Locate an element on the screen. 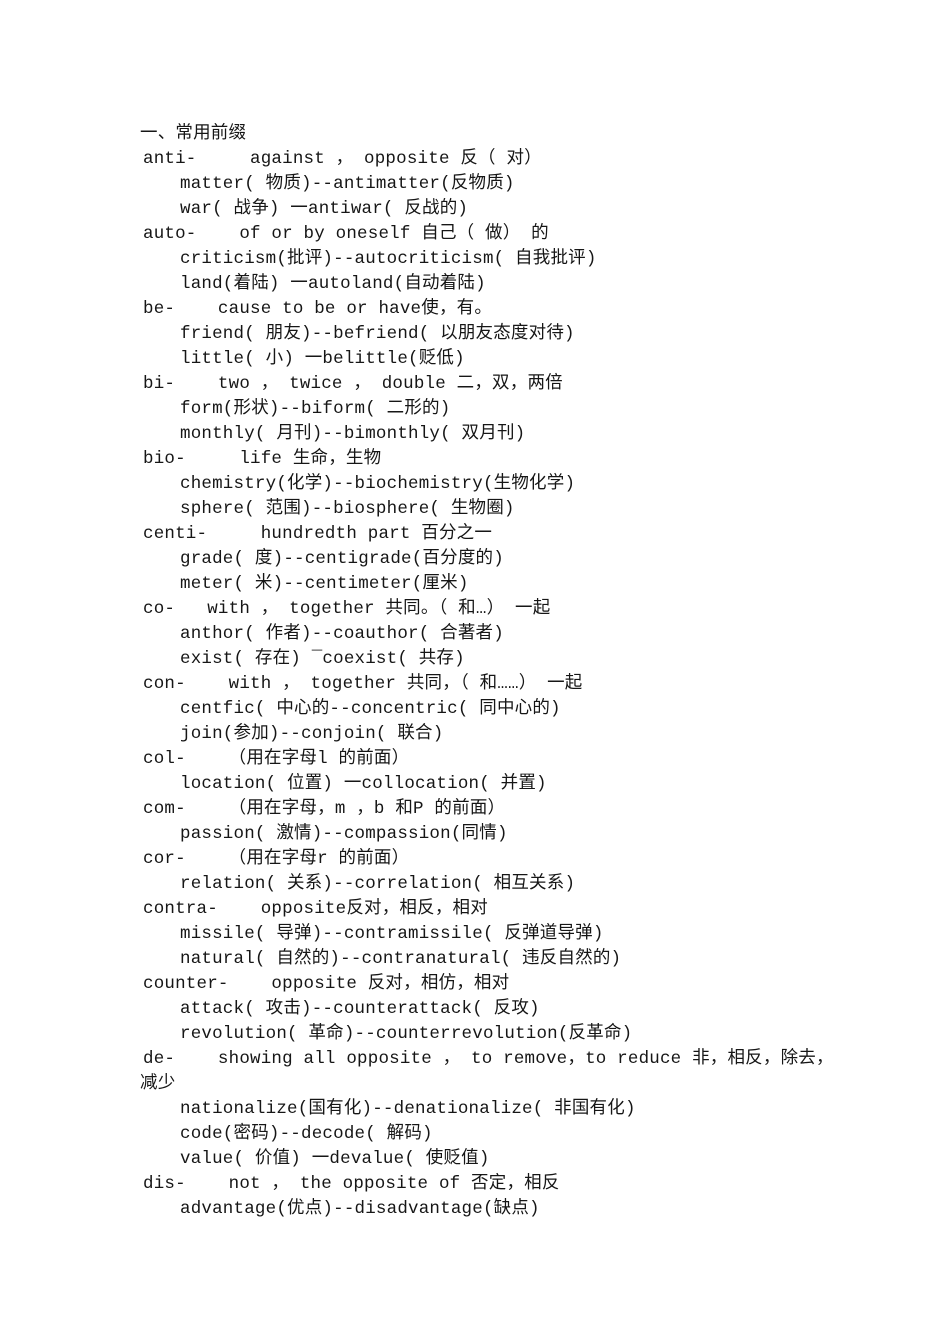 The width and height of the screenshot is (950, 1344). prefix-example: matter( 物质)--antimatter(反物质) is located at coordinates (347, 184).